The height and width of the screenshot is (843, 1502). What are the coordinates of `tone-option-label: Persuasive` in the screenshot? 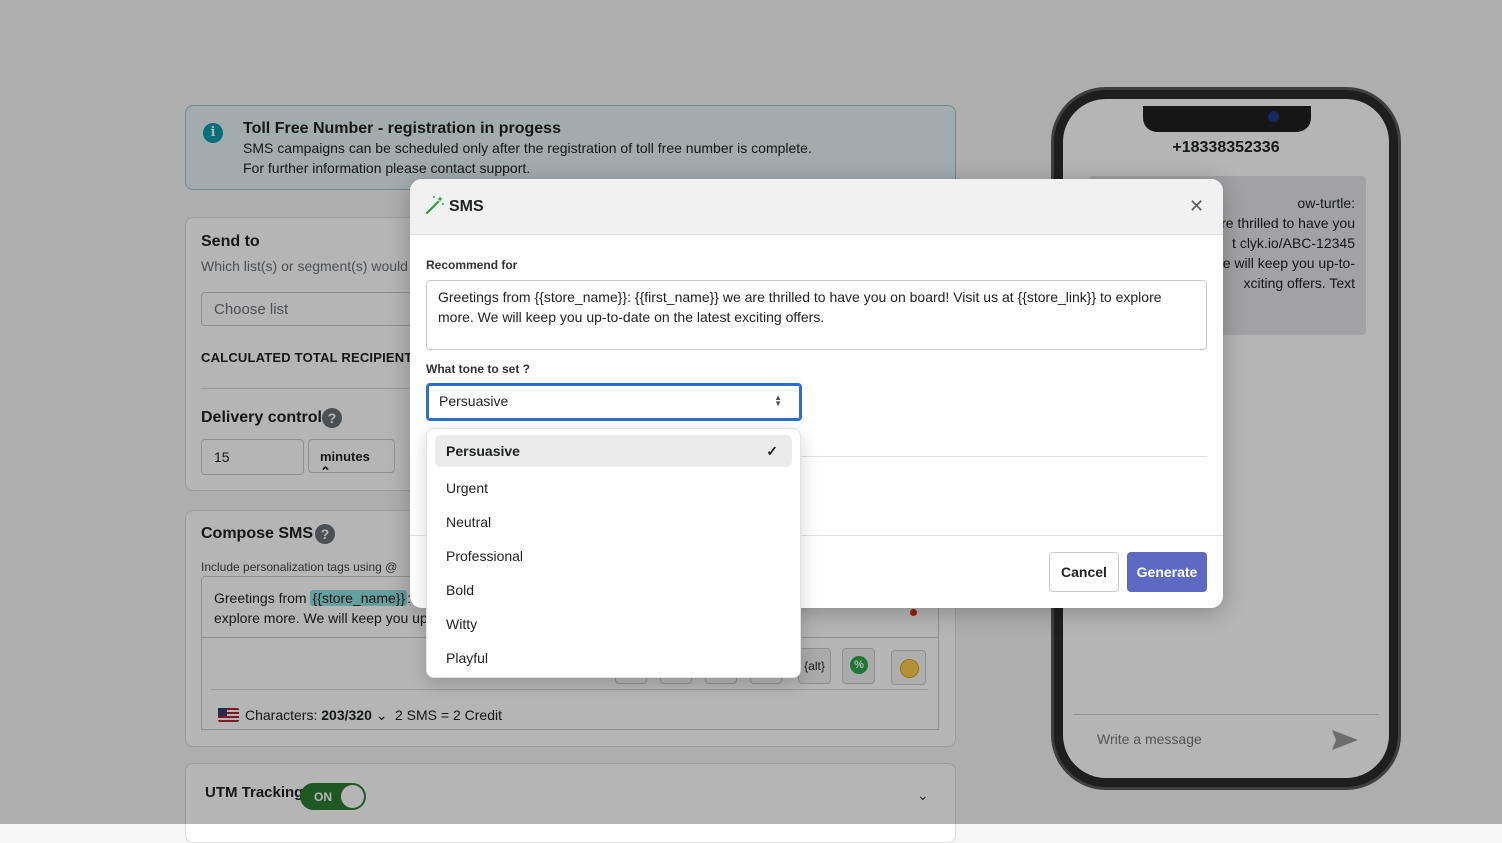 It's located at (483, 451).